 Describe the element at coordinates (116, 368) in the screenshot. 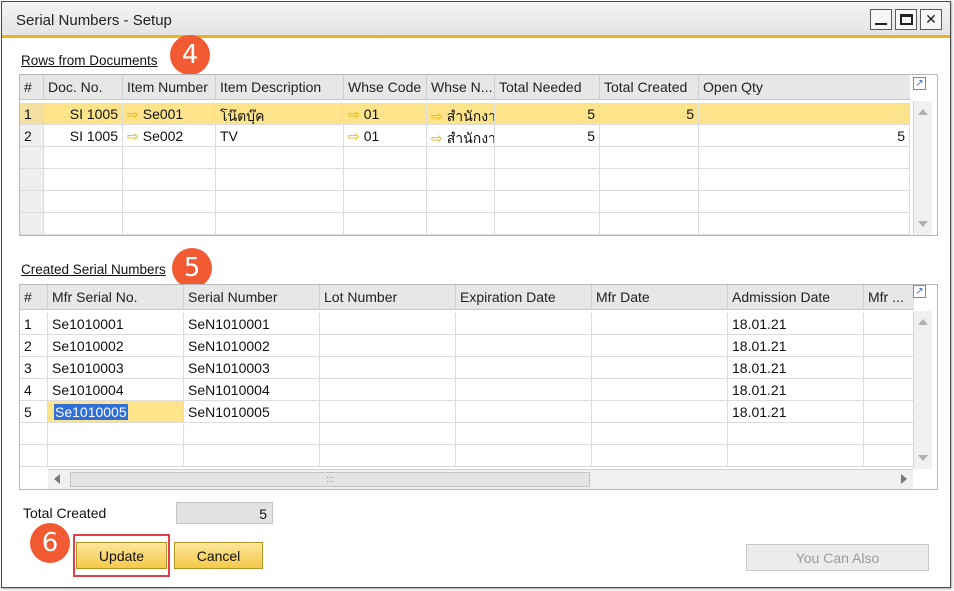

I see `cell-mfr-serial: Se1010003` at that location.